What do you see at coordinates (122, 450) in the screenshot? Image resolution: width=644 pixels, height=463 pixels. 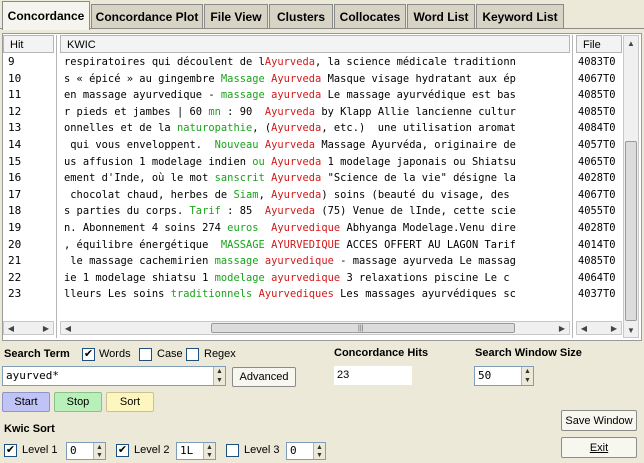 I see `level2-checkbox: ✔` at bounding box center [122, 450].